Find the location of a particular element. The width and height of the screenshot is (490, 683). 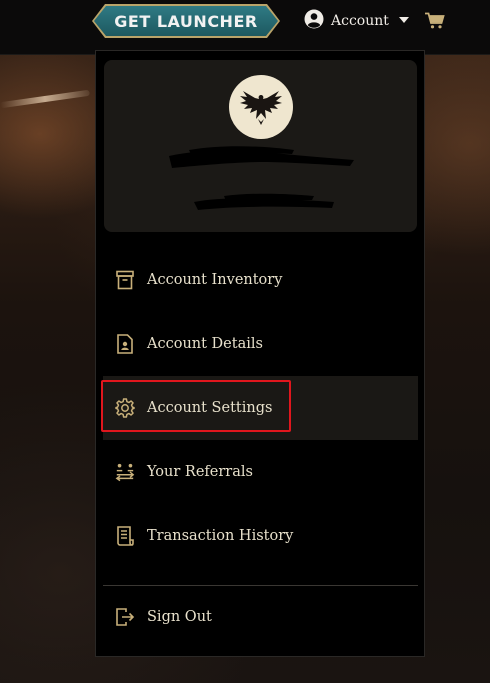

top-navigation-bar: GET LAUNCHER Account is located at coordinates (245, 27).